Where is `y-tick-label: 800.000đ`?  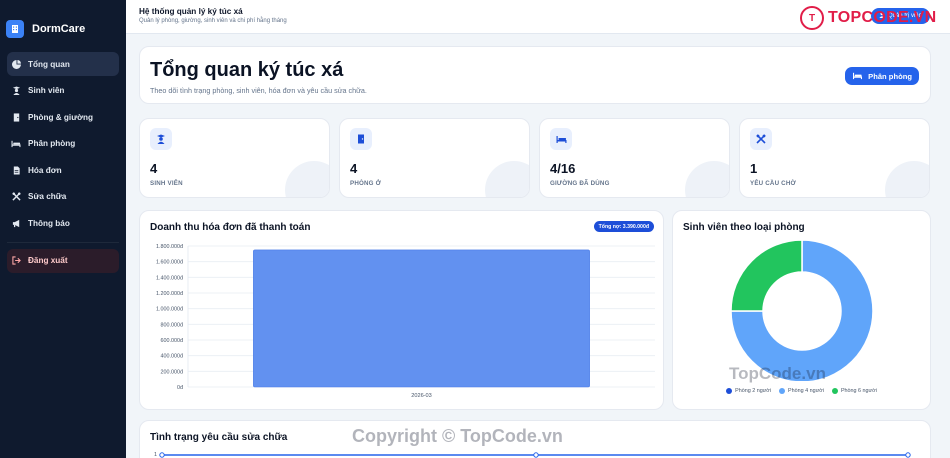
y-tick-label: 800.000đ is located at coordinates (172, 325).